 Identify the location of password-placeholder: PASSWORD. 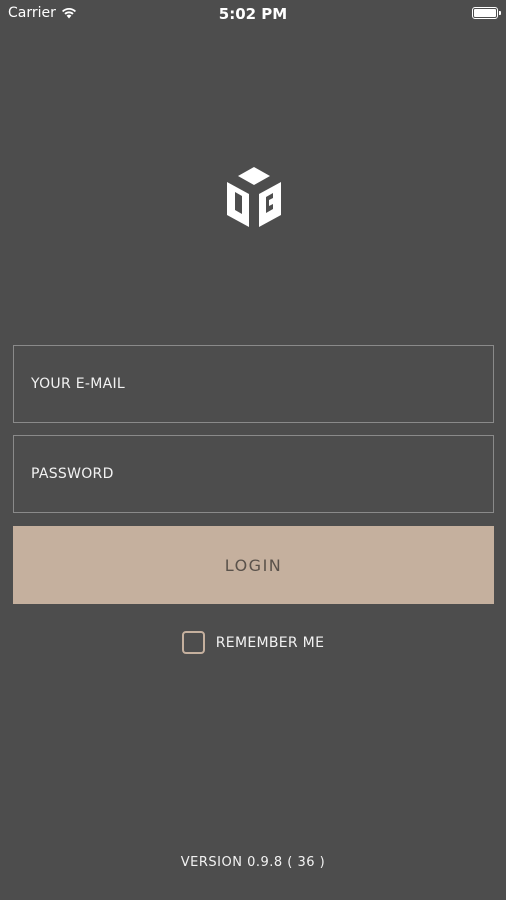
(72, 474).